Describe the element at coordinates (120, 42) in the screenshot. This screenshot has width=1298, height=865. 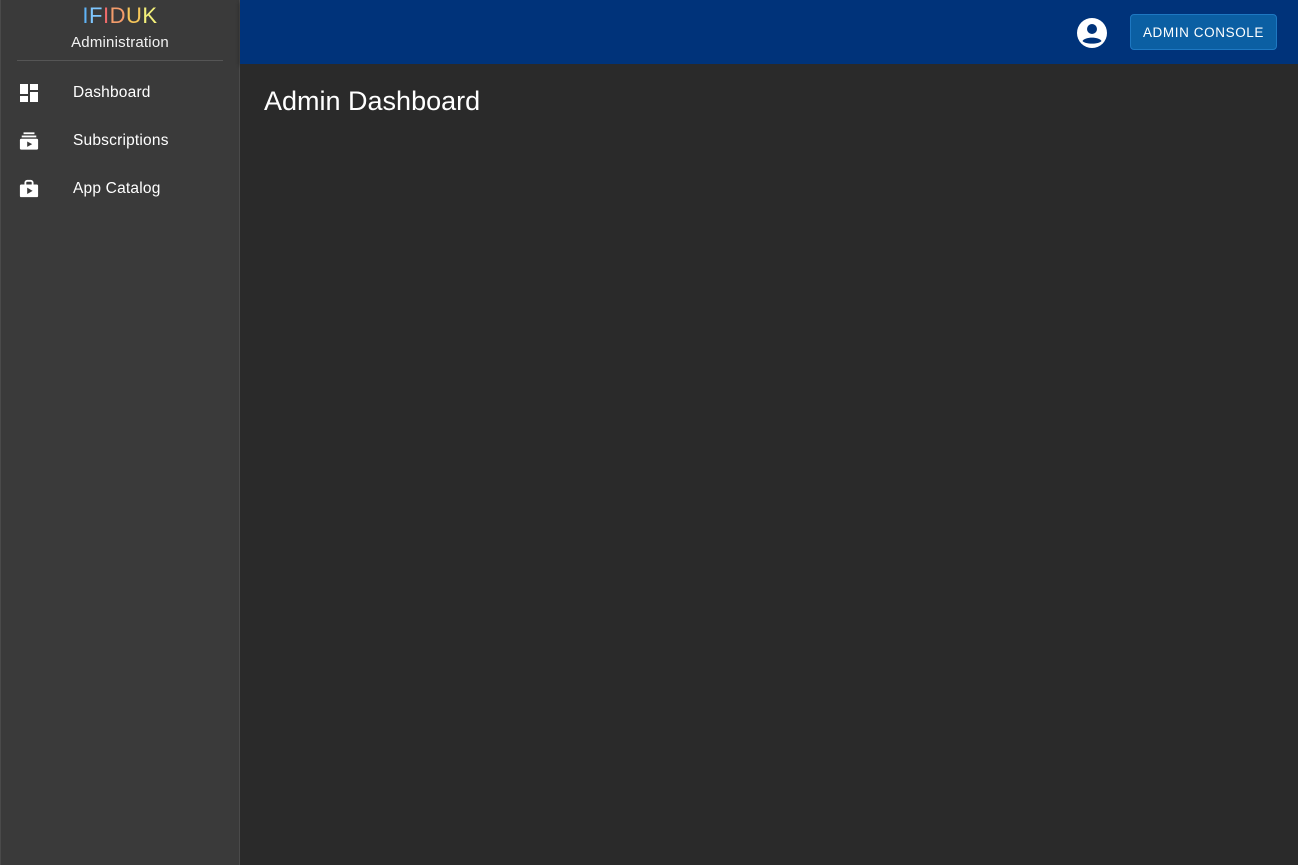
I see `brand-subtitle: Administration` at that location.